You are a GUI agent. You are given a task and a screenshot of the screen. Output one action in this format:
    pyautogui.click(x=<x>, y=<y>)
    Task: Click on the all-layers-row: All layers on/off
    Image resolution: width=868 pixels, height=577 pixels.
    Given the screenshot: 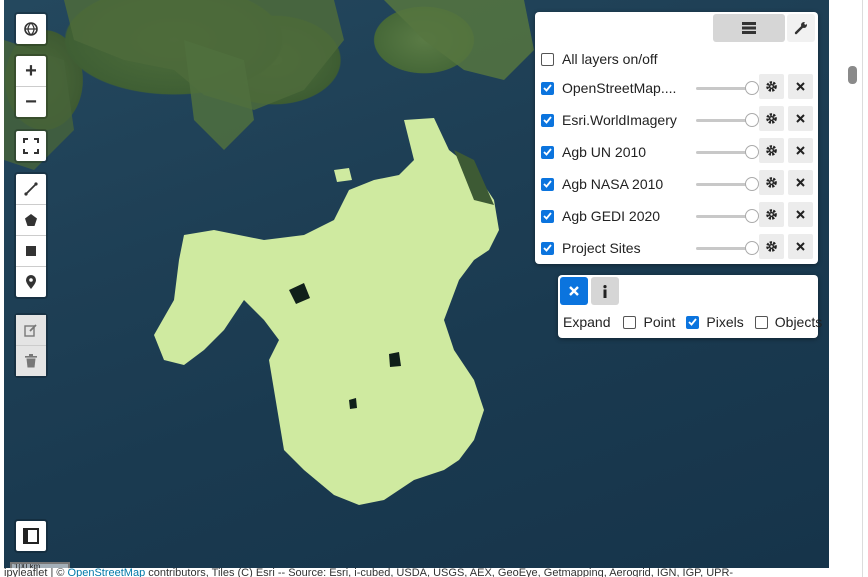 What is the action you would take?
    pyautogui.click(x=679, y=59)
    